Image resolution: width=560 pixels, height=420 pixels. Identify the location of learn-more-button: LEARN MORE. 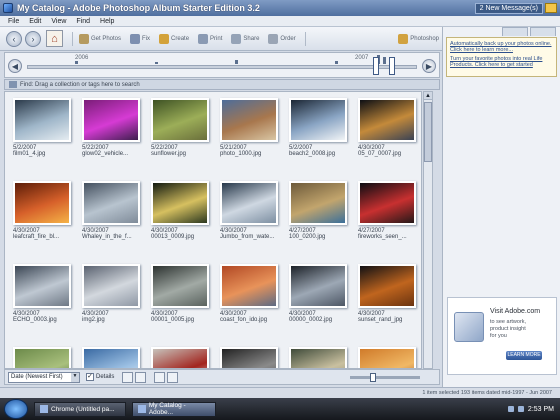
(524, 355).